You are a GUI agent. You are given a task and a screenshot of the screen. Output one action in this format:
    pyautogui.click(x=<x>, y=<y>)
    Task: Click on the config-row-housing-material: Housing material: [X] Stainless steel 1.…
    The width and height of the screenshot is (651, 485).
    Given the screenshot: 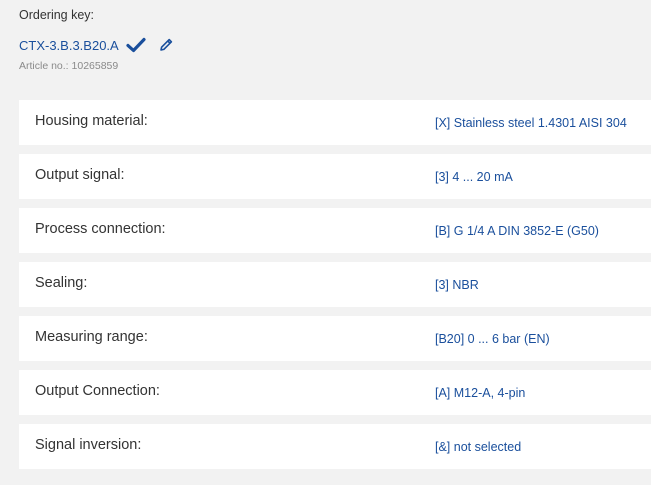 What is the action you would take?
    pyautogui.click(x=335, y=122)
    